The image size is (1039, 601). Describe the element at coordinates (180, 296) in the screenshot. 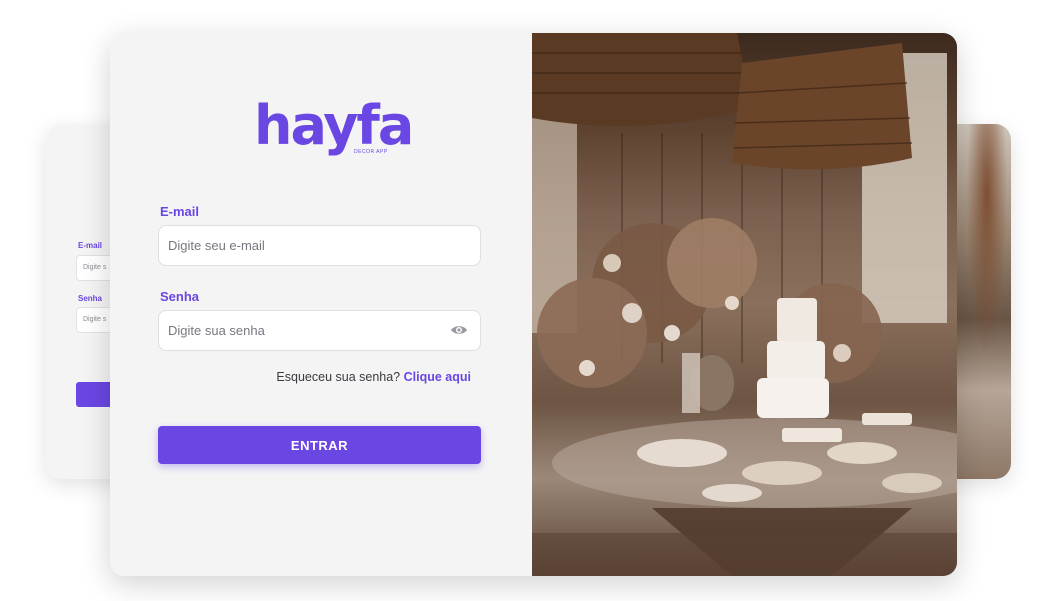

I see `password-label: Senha` at that location.